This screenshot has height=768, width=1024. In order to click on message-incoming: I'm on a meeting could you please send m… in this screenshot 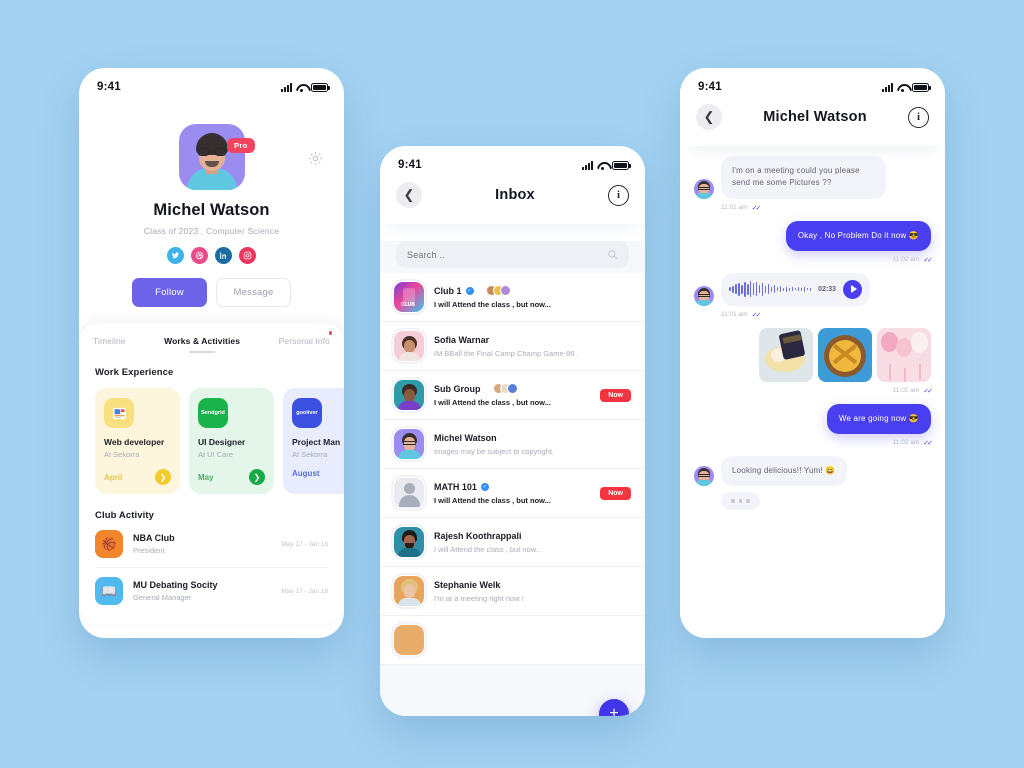, I will do `click(812, 184)`.